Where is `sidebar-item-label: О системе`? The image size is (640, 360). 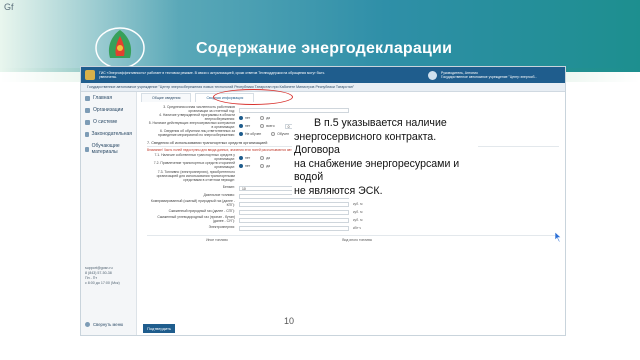
sidebar-item-label: О системе is located at coordinates (105, 122).